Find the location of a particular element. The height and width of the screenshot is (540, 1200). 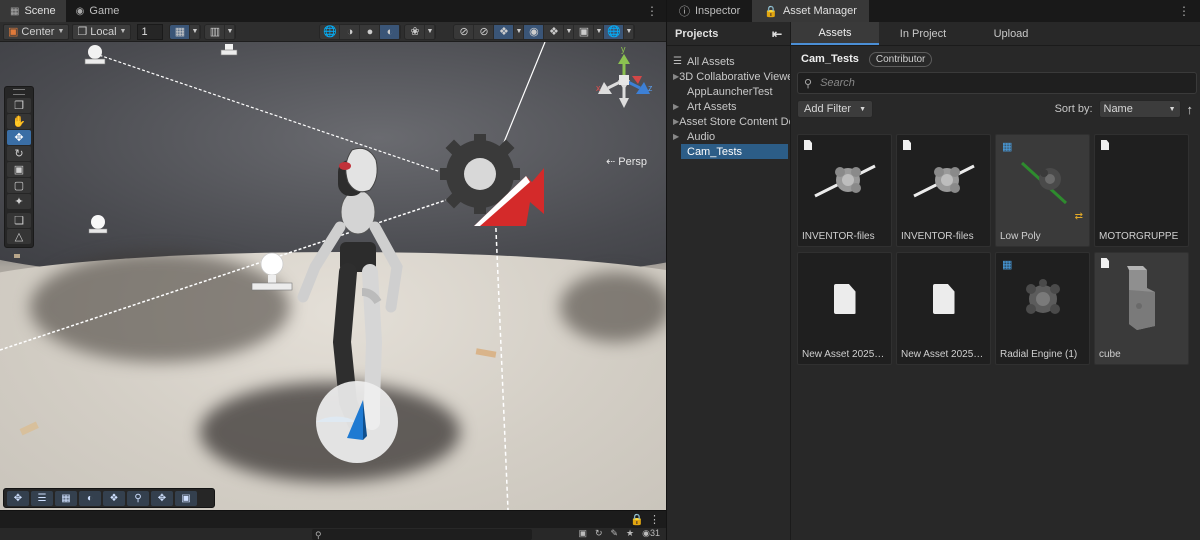

grid-overlay-icon: ▦ is located at coordinates (66, 498).